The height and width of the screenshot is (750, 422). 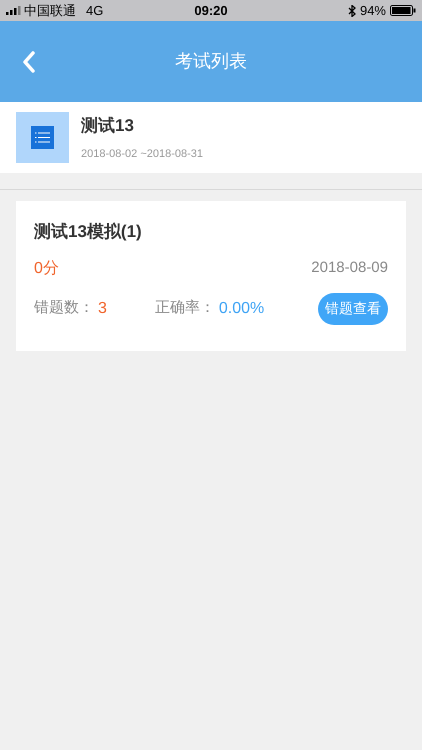 I want to click on back-icon, so click(x=29, y=61).